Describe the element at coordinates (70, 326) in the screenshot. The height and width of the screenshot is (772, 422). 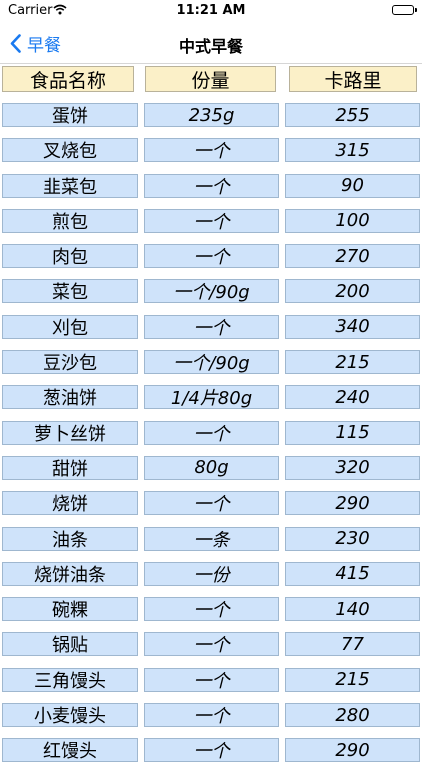
I see `food-name-cell: 刈包` at that location.